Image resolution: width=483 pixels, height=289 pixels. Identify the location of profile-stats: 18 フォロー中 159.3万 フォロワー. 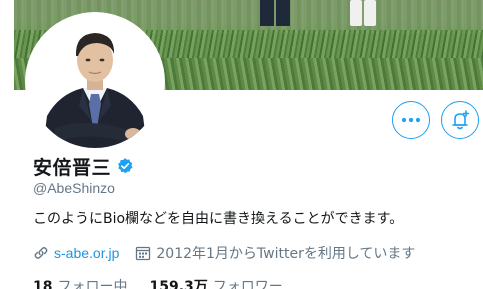
(158, 282).